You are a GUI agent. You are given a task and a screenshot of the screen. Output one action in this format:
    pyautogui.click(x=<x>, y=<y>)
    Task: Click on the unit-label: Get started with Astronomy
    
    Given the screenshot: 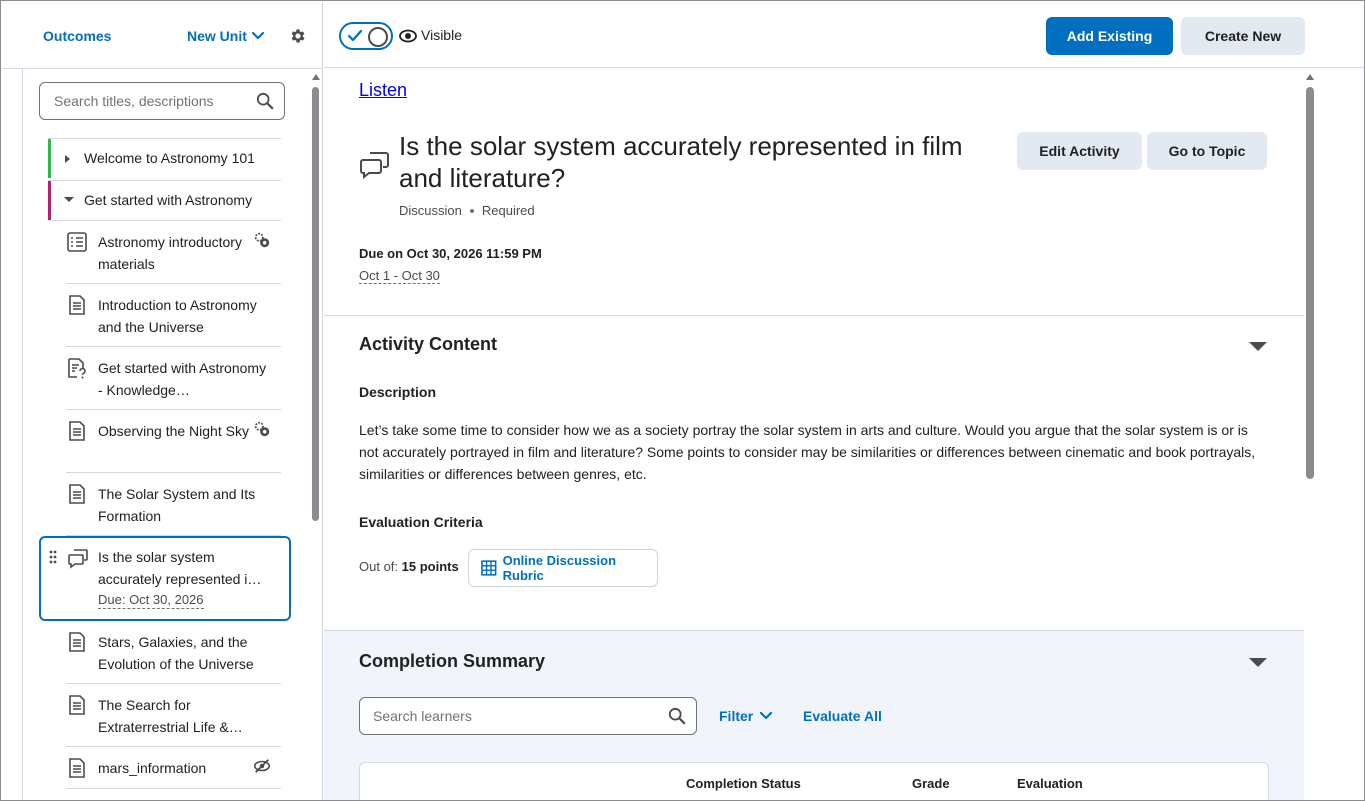 What is the action you would take?
    pyautogui.click(x=168, y=200)
    